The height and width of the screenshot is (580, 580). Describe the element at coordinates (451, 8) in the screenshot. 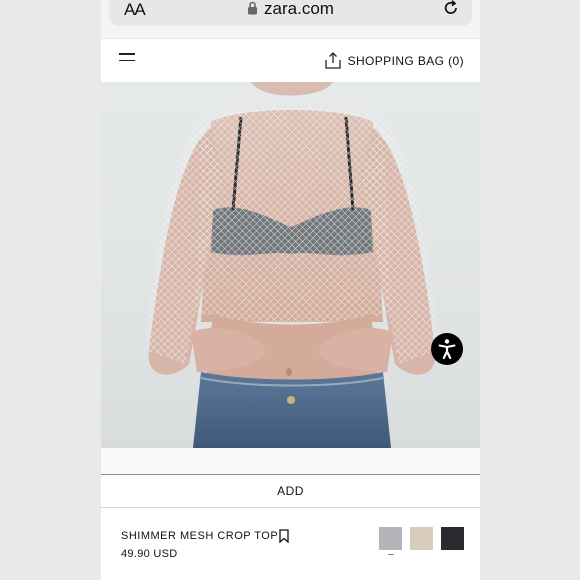

I see `reload-icon` at that location.